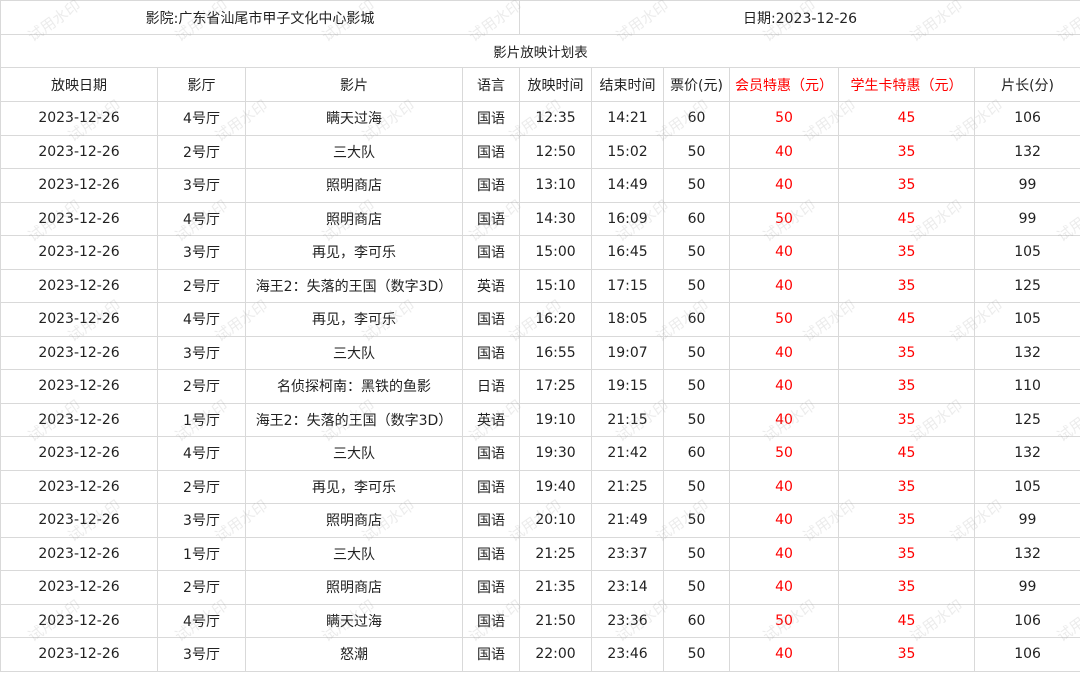  Describe the element at coordinates (540, 151) in the screenshot. I see `table-row: 2023-12-26 2号厅 三大队 国语 12:50 15:02 50 40 35 132` at that location.